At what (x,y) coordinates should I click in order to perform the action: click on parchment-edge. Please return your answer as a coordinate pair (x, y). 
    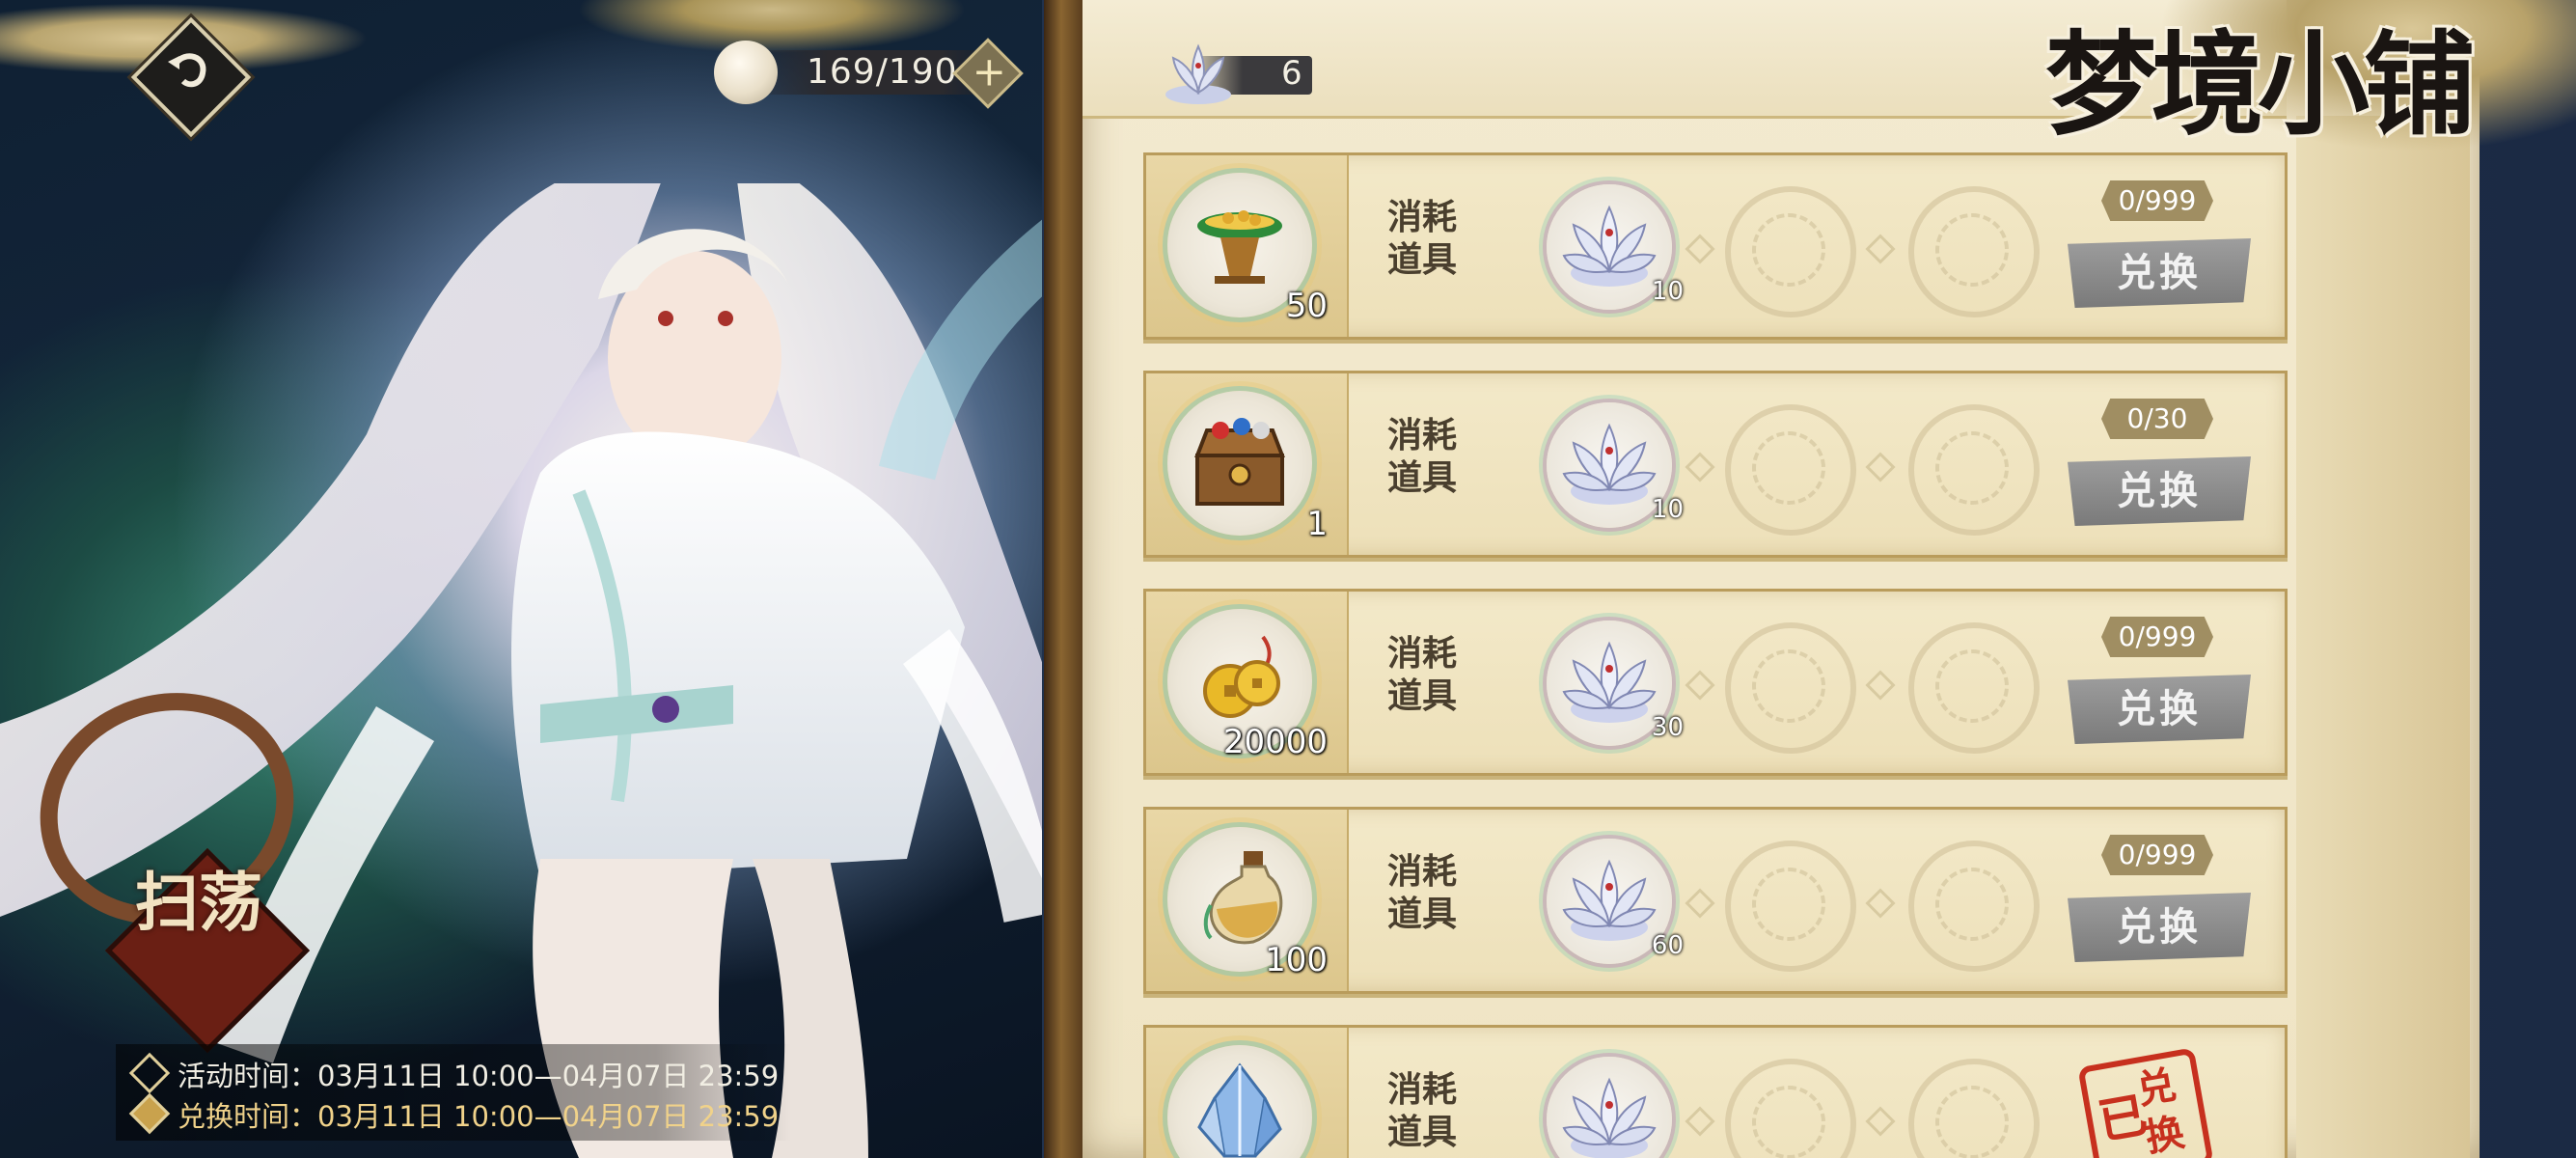
    Looking at the image, I should click on (2383, 637).